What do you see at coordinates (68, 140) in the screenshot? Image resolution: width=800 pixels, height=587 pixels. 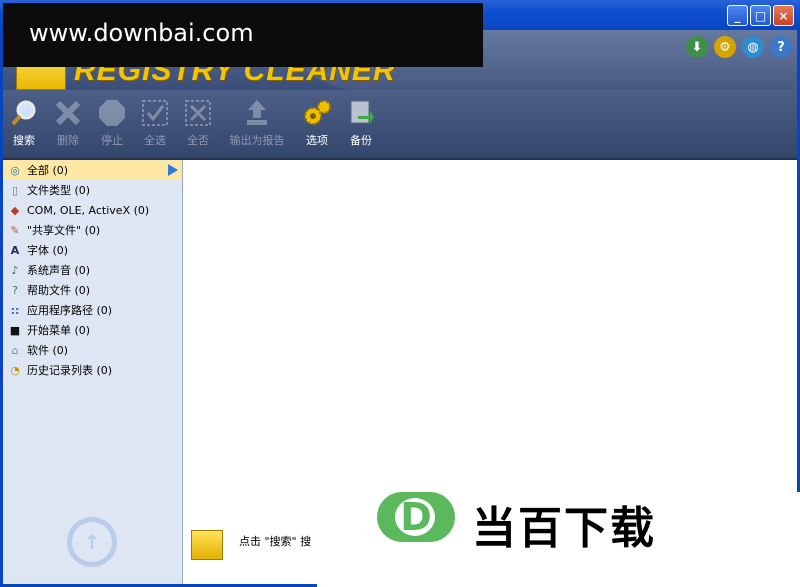 I see `delete-label: 删除` at bounding box center [68, 140].